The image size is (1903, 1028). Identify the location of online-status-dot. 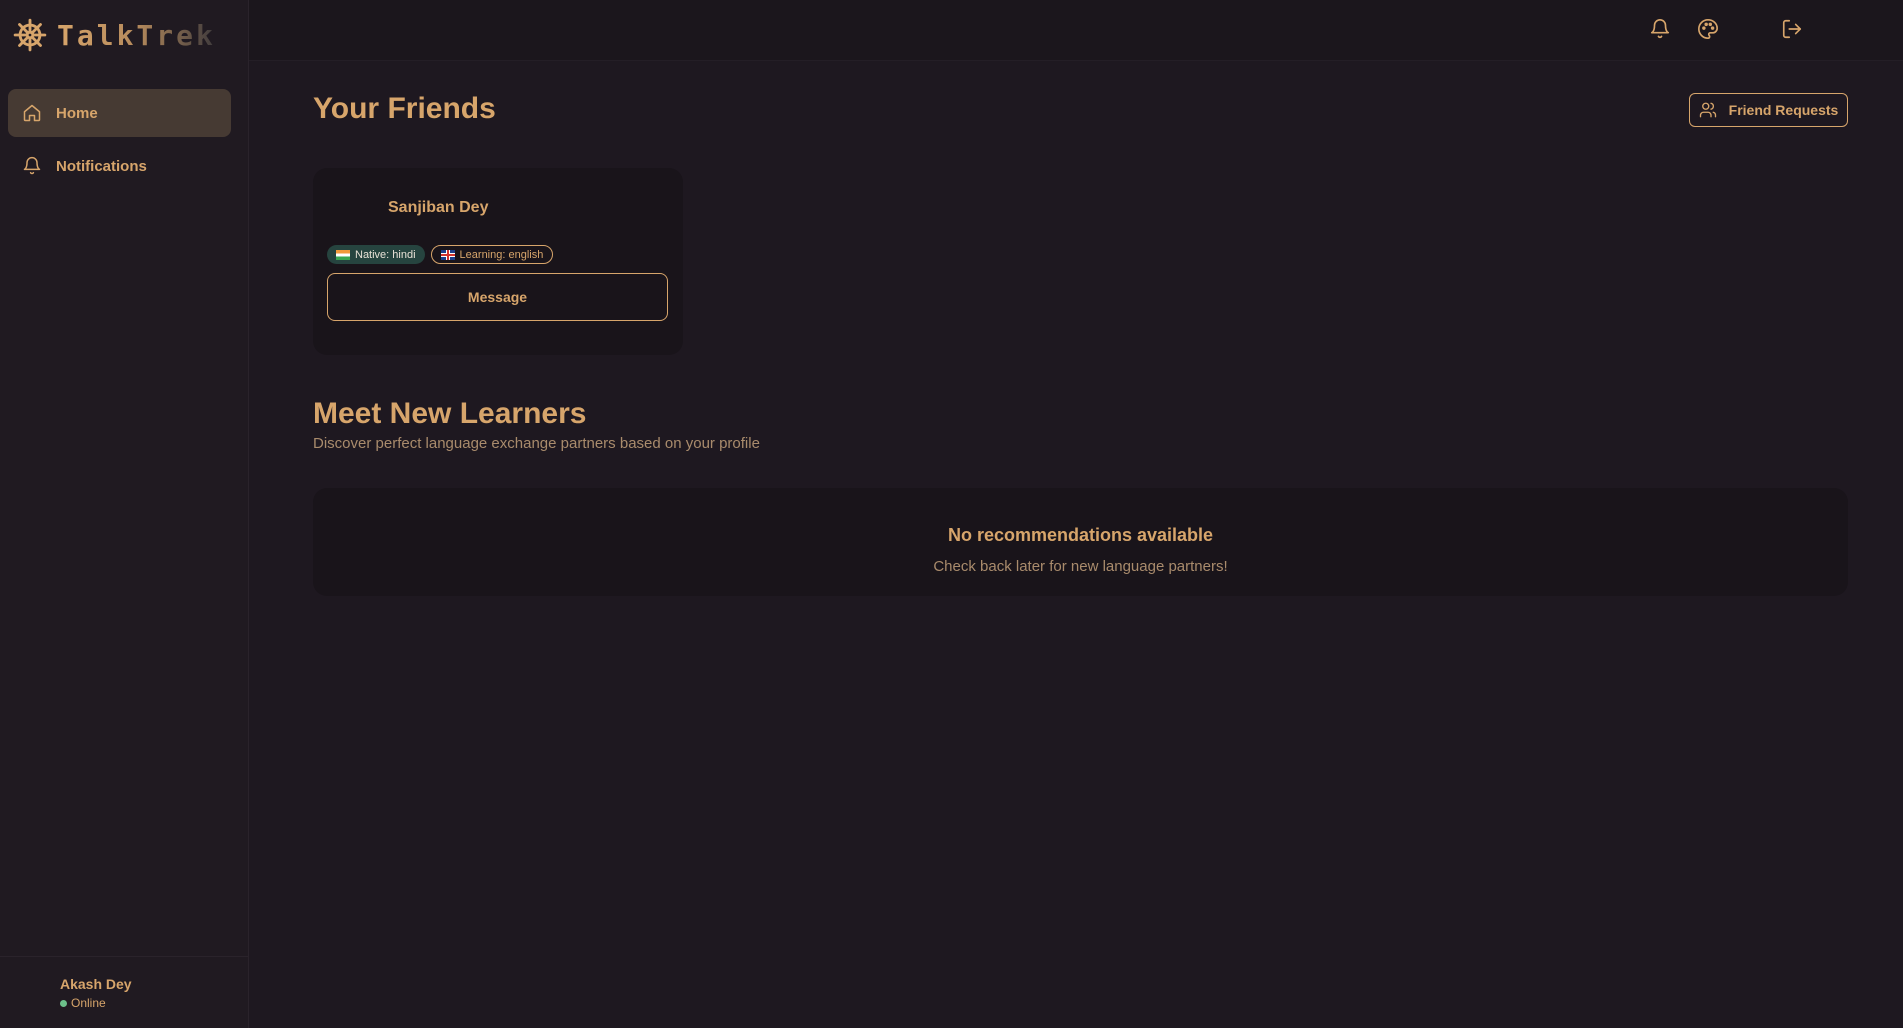
(63, 1003).